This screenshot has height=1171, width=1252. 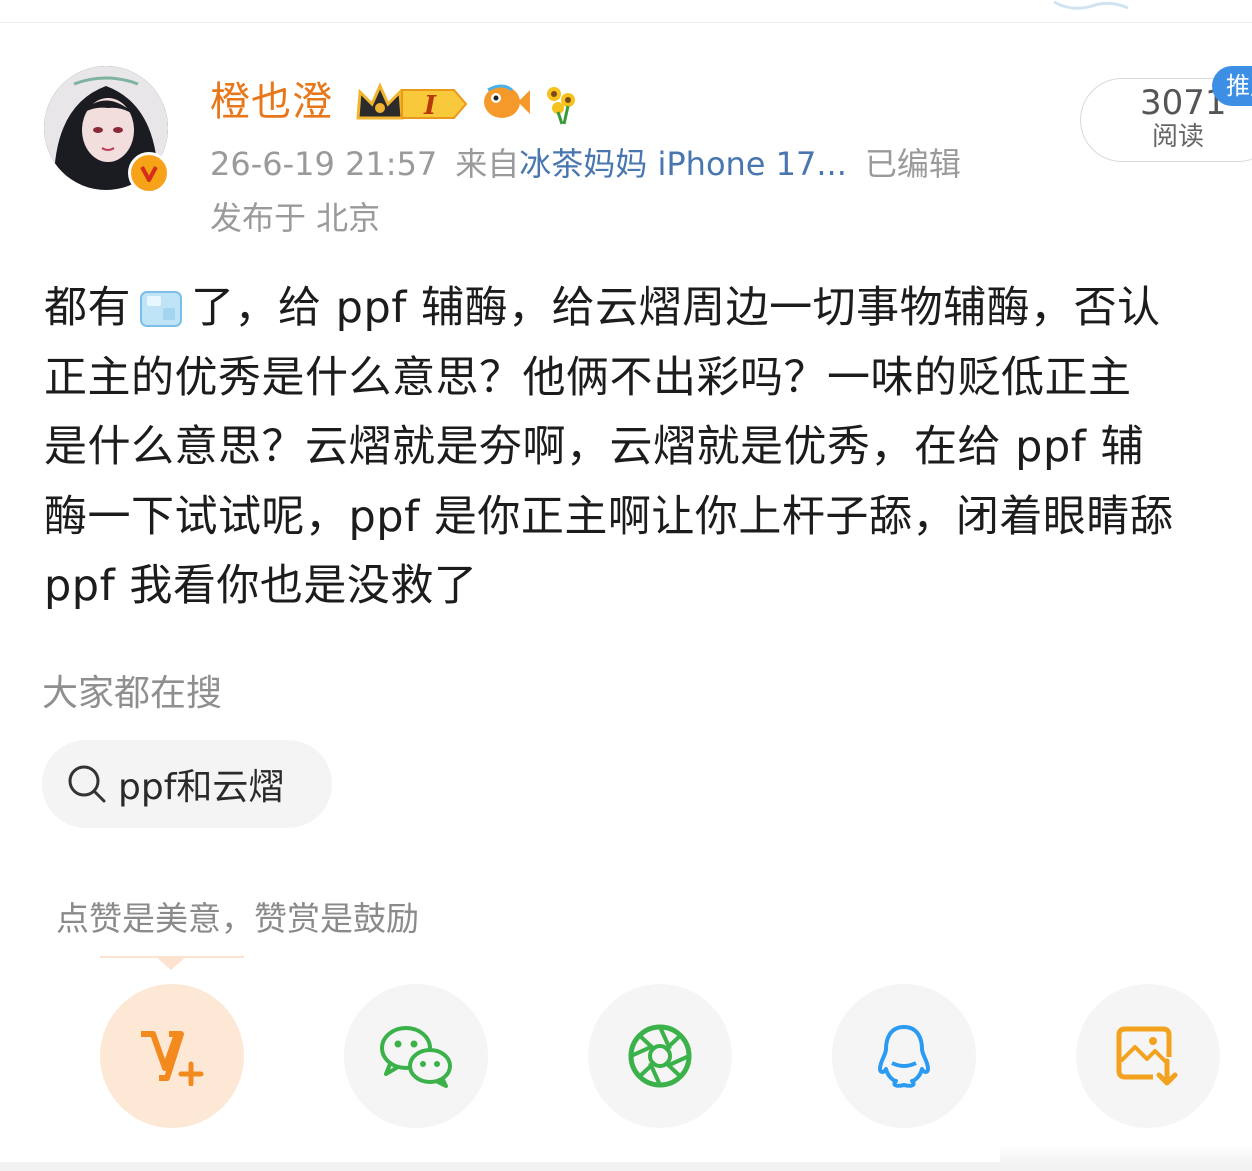 I want to click on share-wechat-button, so click(x=416, y=1056).